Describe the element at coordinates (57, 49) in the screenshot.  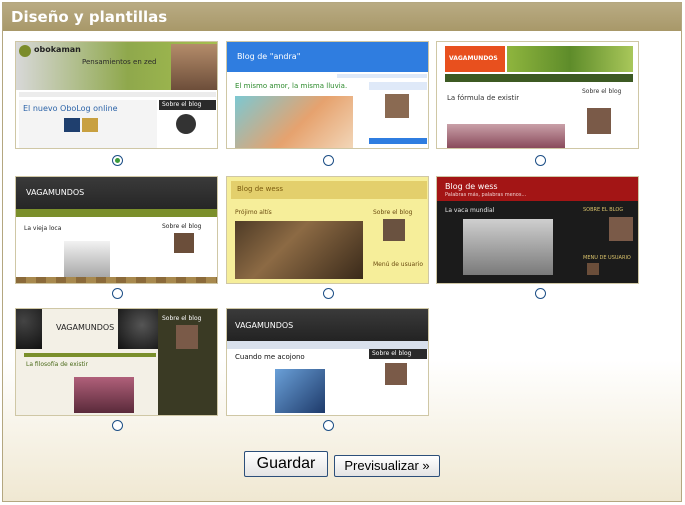
I see `template-1-banner: obokaman` at that location.